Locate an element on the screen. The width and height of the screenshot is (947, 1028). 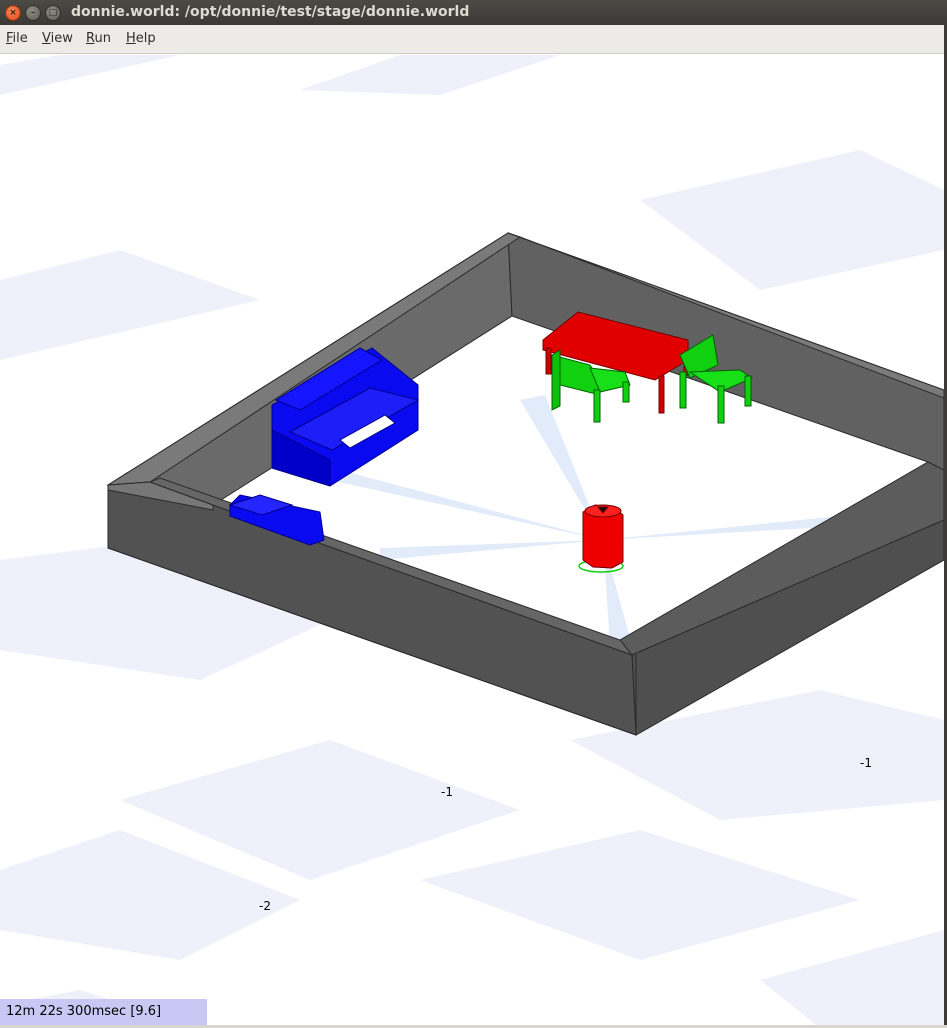
menu-view: View is located at coordinates (57, 38).